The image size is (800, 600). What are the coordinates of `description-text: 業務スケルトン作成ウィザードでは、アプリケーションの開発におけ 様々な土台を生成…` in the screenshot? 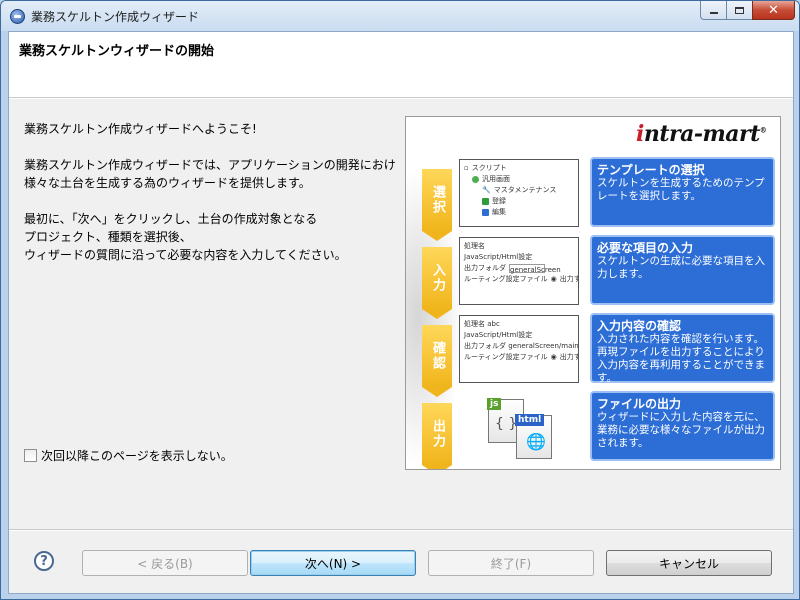 It's located at (210, 174).